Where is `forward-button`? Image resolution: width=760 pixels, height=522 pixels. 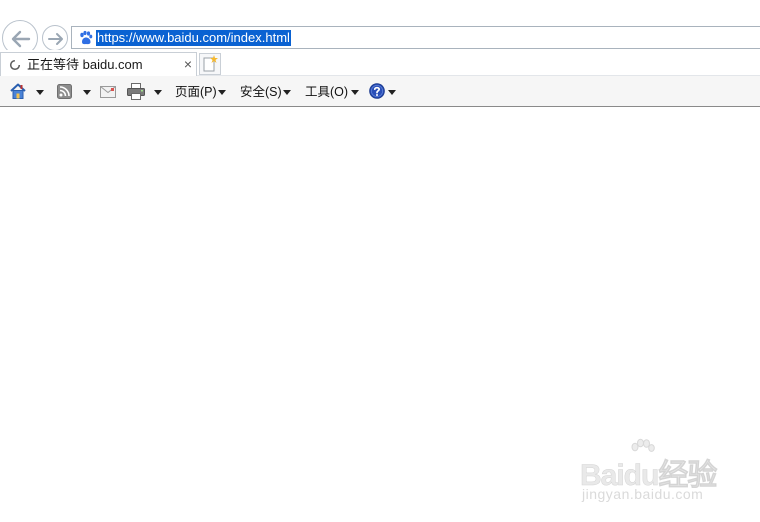 forward-button is located at coordinates (55, 38).